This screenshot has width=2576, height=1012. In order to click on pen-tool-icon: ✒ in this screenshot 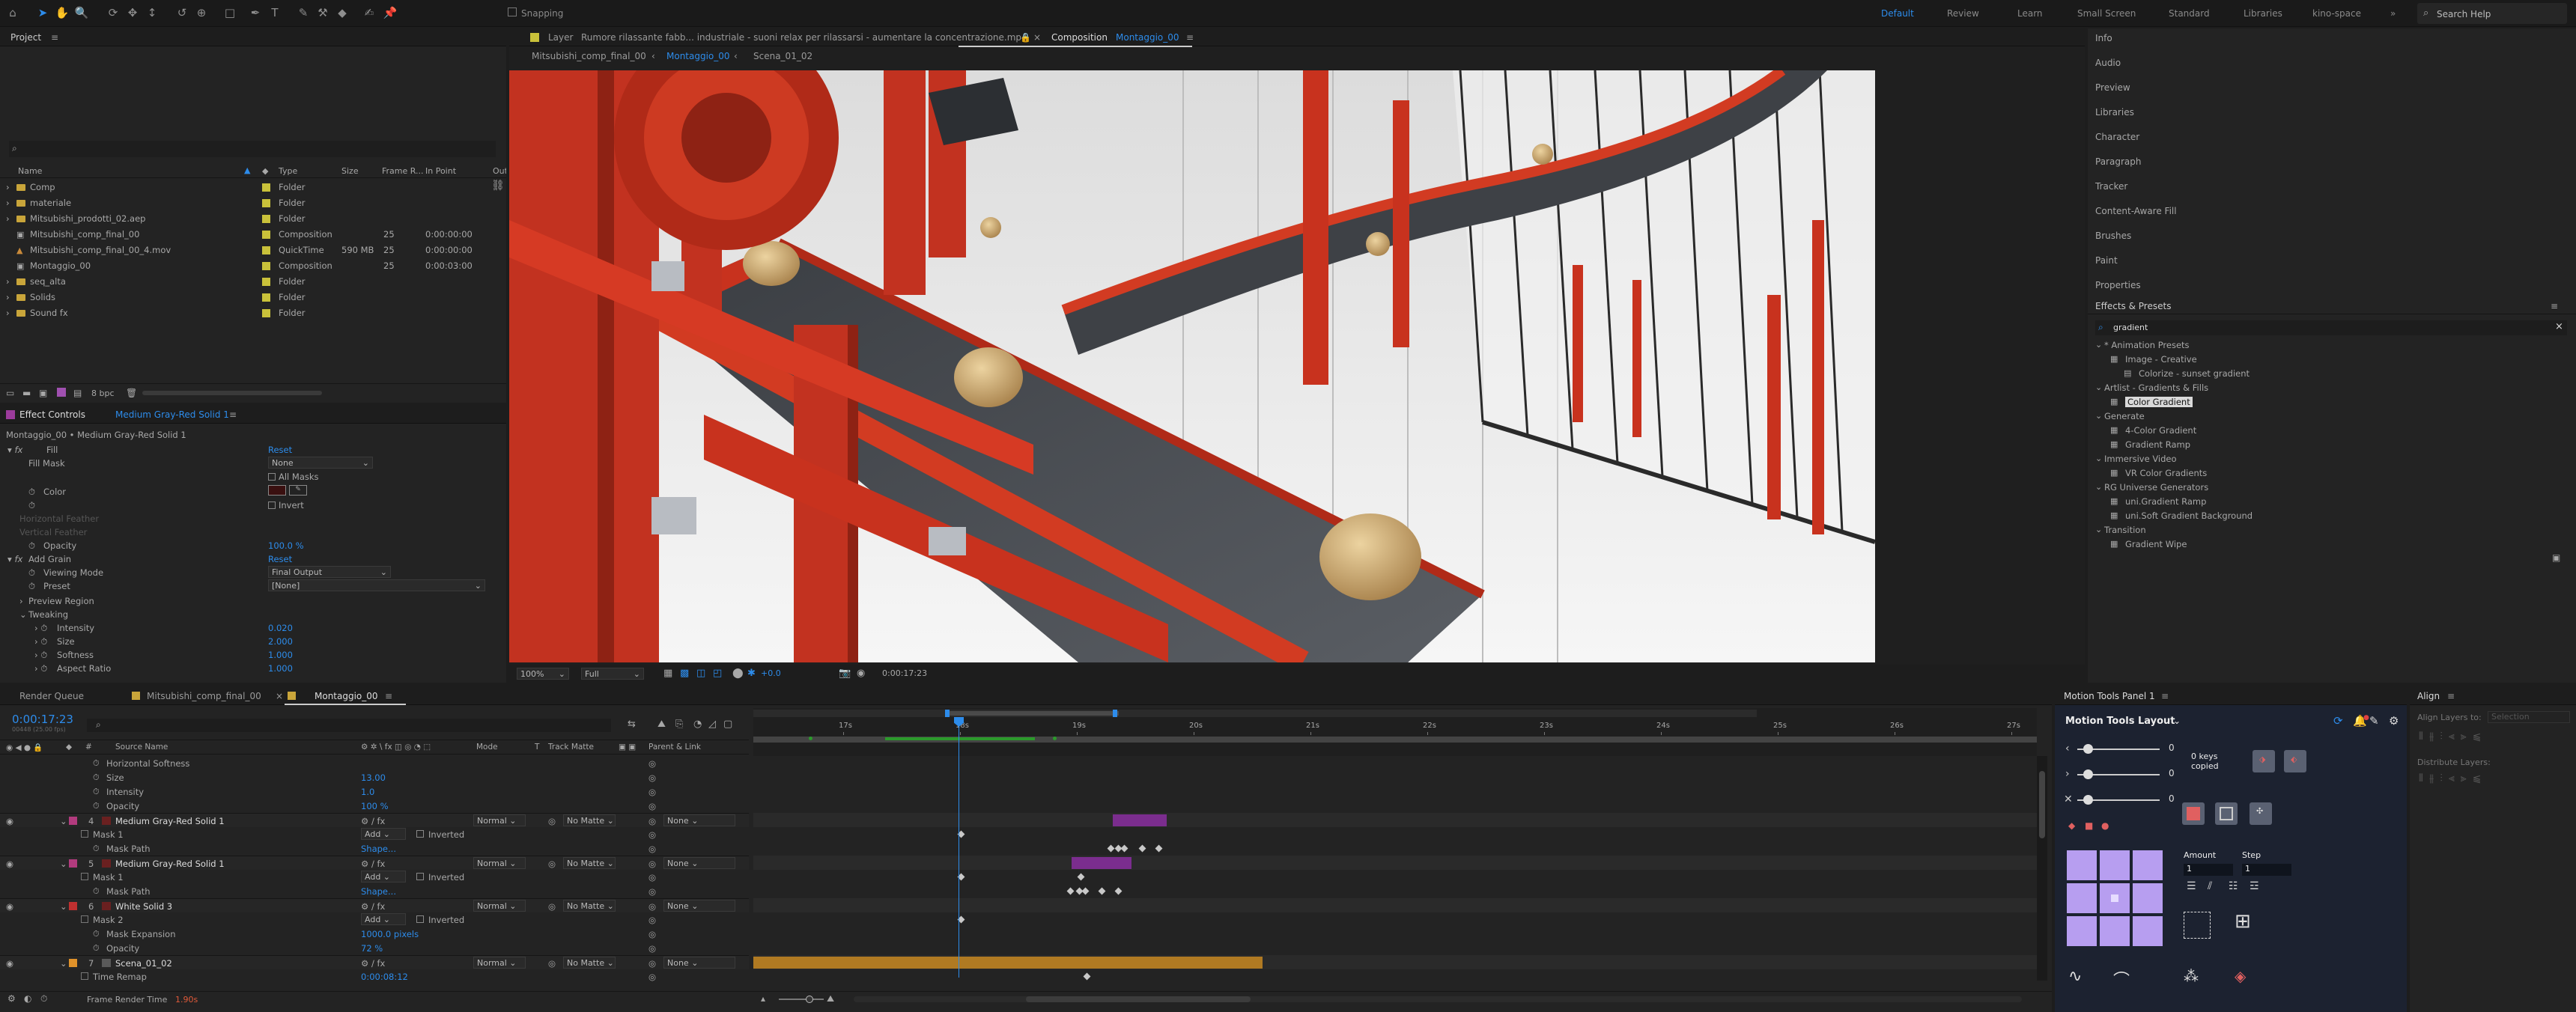, I will do `click(255, 12)`.